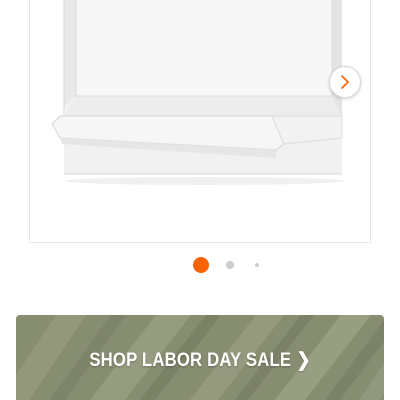 The height and width of the screenshot is (400, 400). I want to click on carousel-pagination, so click(200, 265).